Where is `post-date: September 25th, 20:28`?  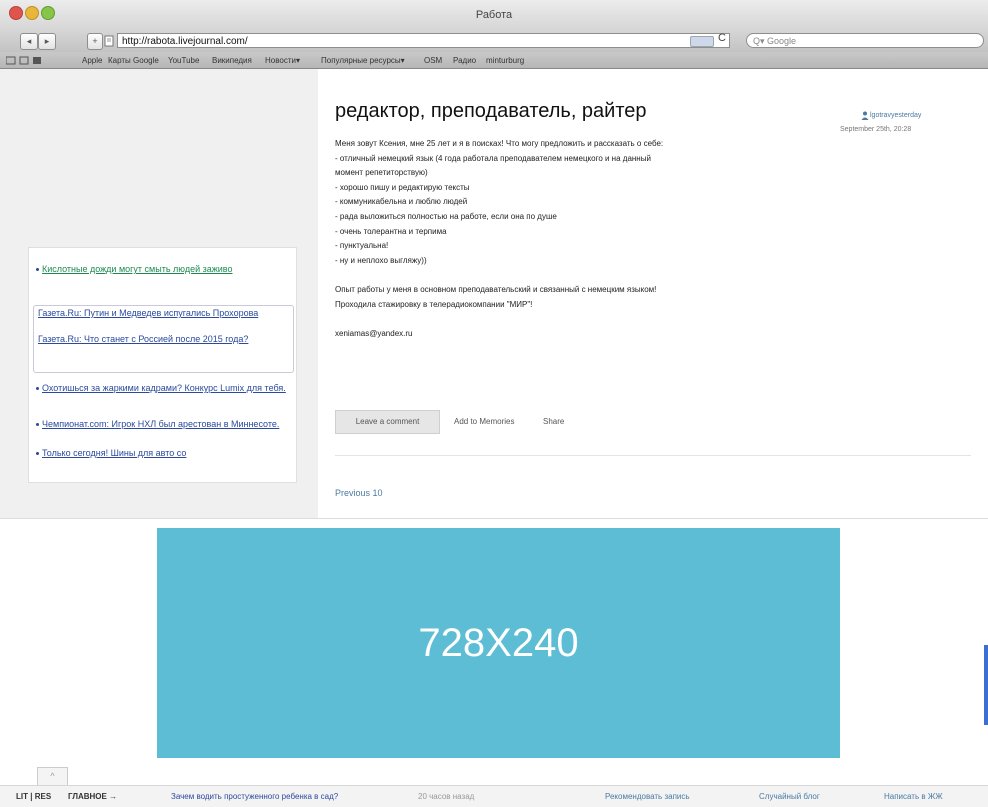 post-date: September 25th, 20:28 is located at coordinates (876, 129).